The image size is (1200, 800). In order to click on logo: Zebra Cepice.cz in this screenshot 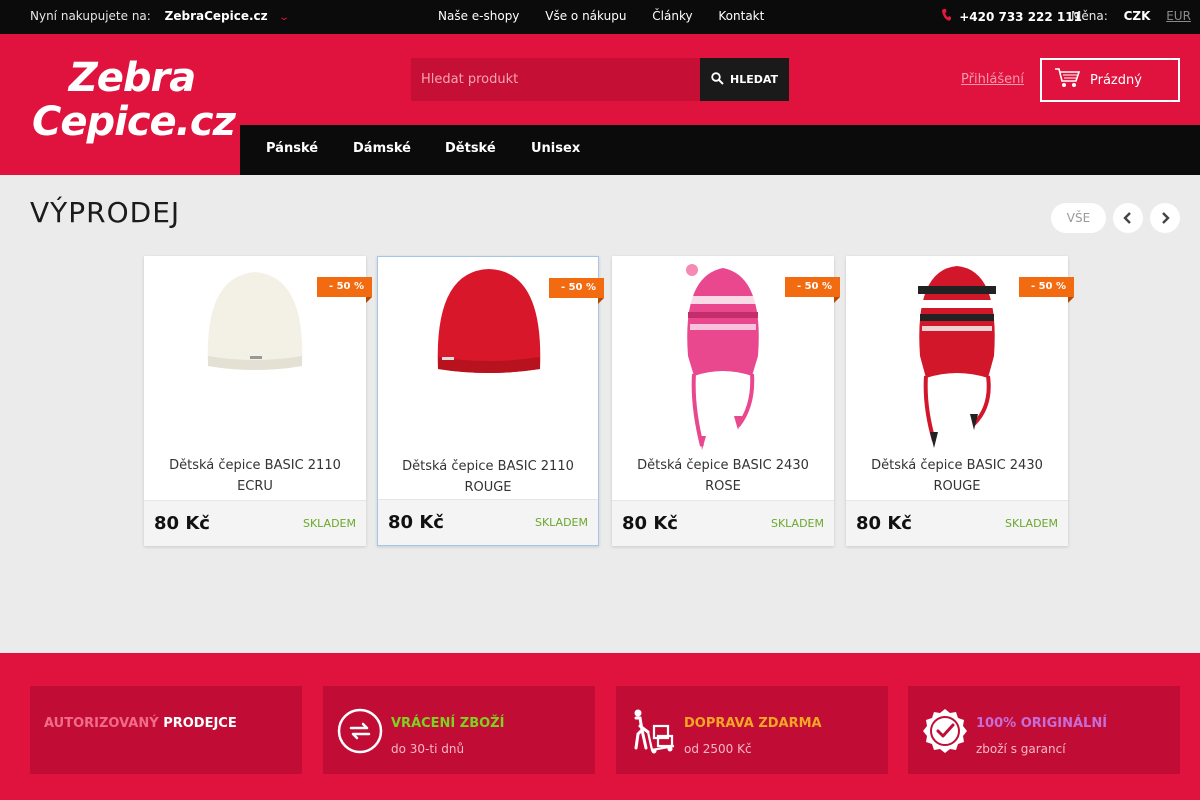, I will do `click(134, 100)`.